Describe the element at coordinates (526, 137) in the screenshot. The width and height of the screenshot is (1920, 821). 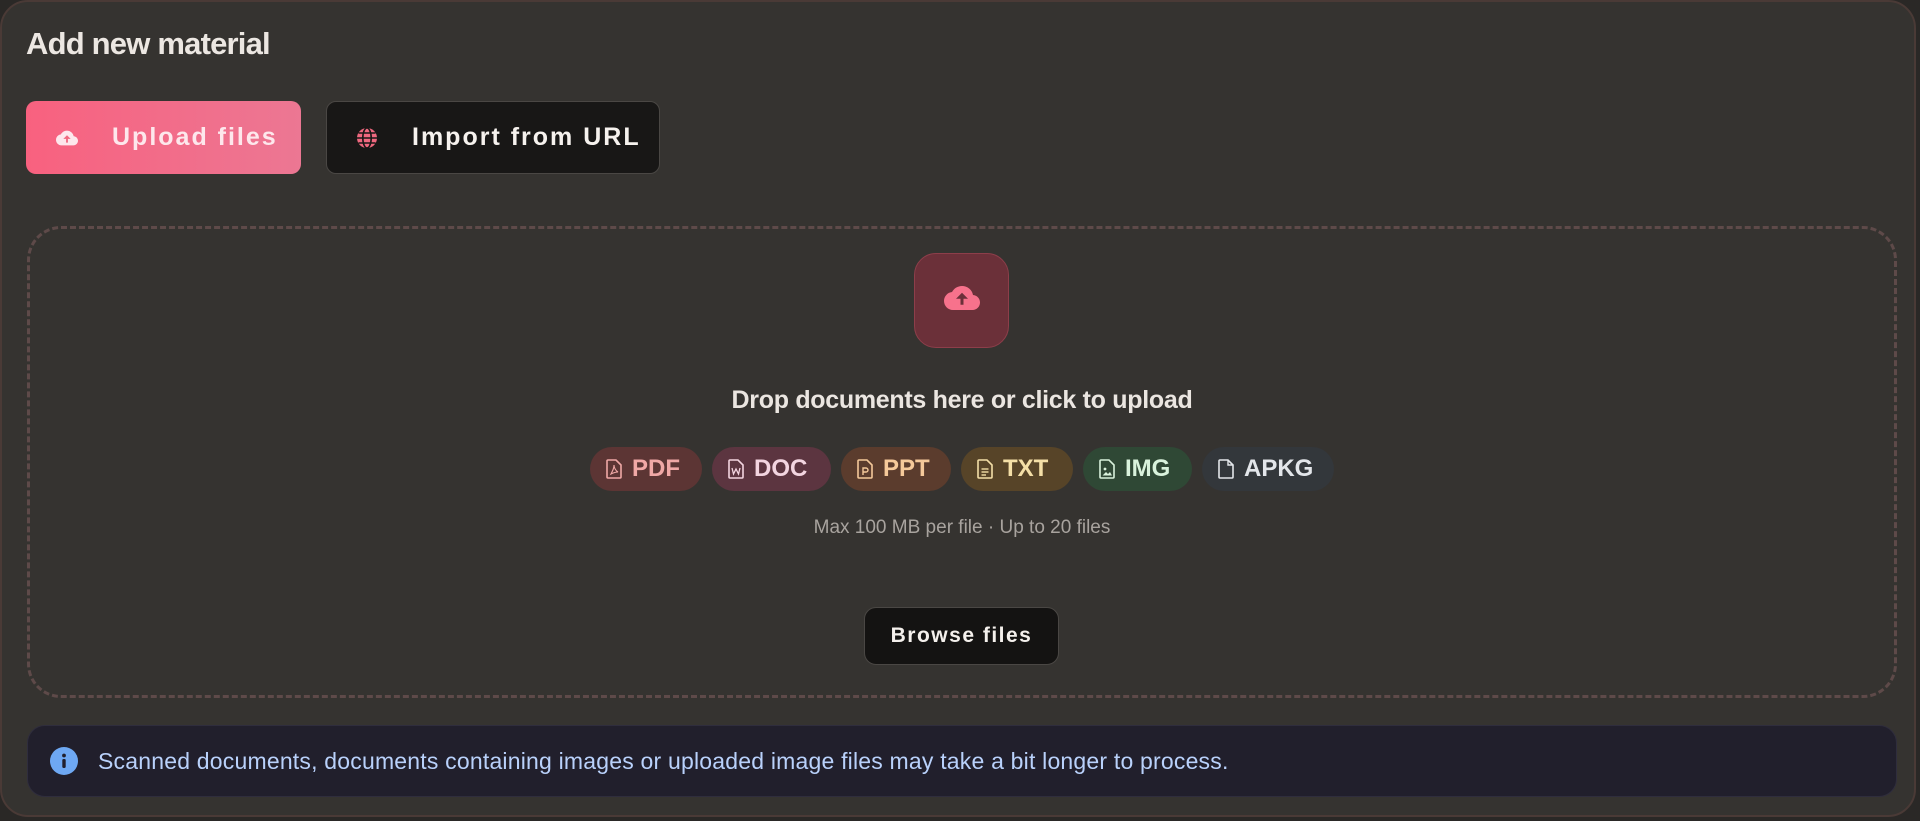
I see `tab-import-from-url-label: Import from URL` at that location.